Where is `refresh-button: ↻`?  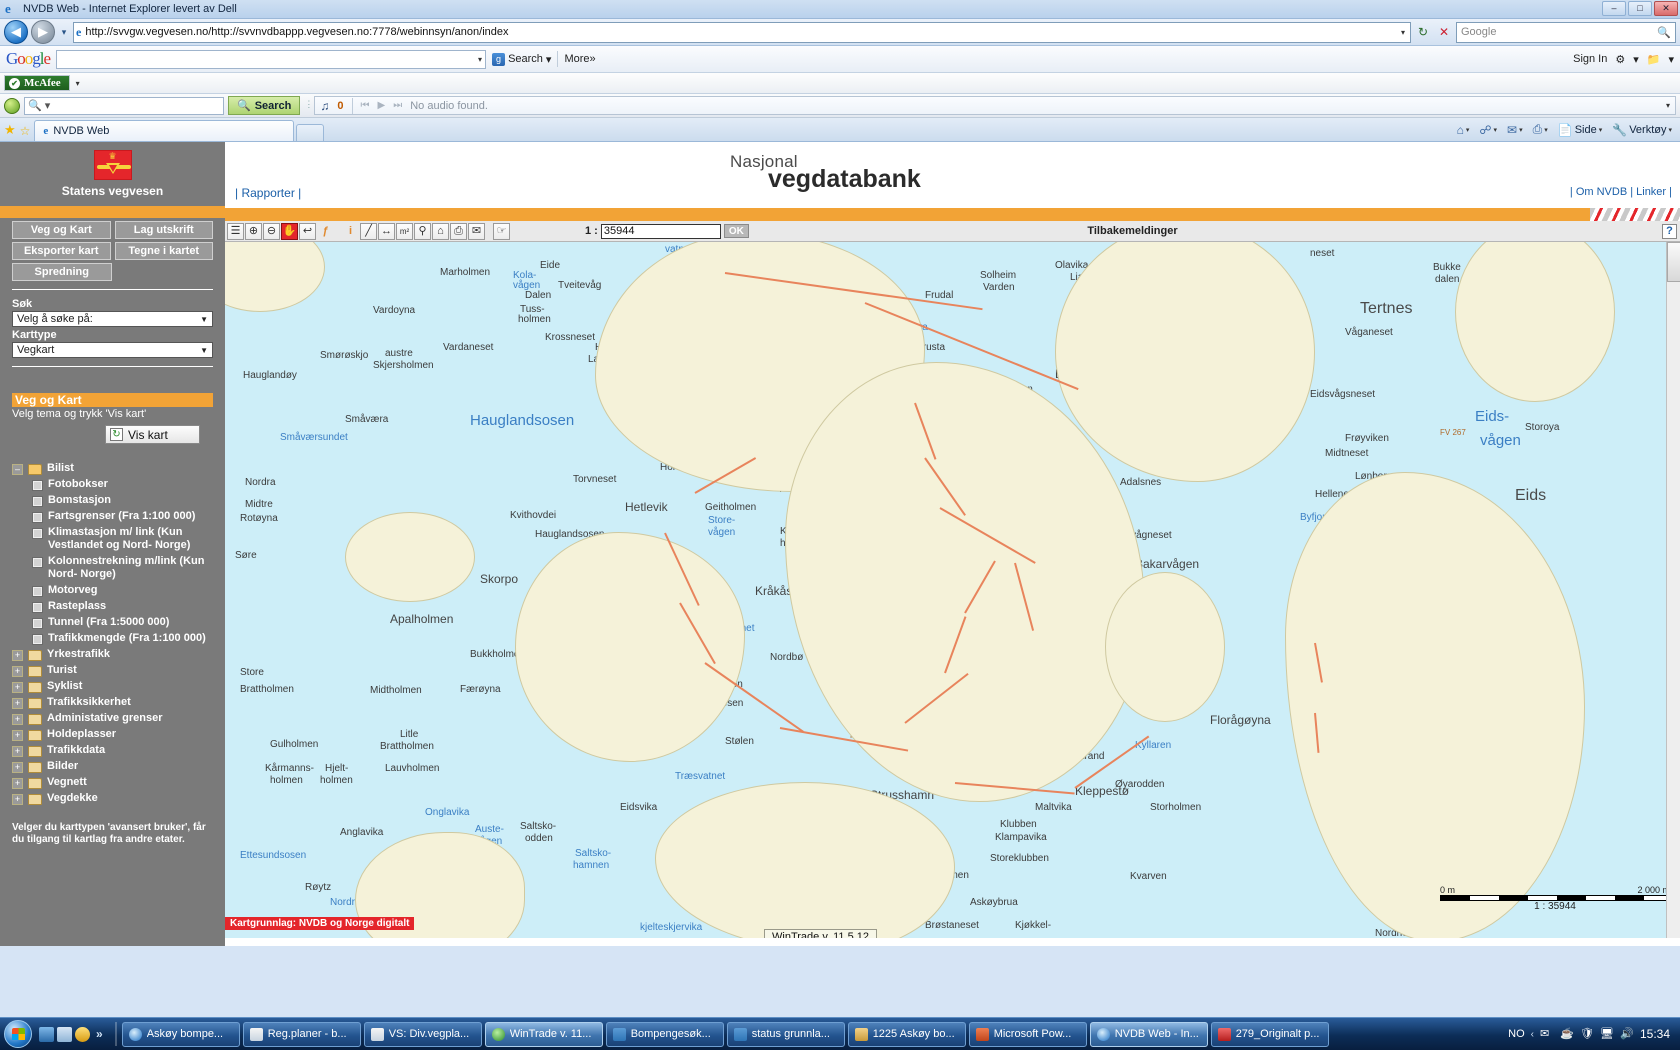
refresh-button: ↻ is located at coordinates (1423, 32).